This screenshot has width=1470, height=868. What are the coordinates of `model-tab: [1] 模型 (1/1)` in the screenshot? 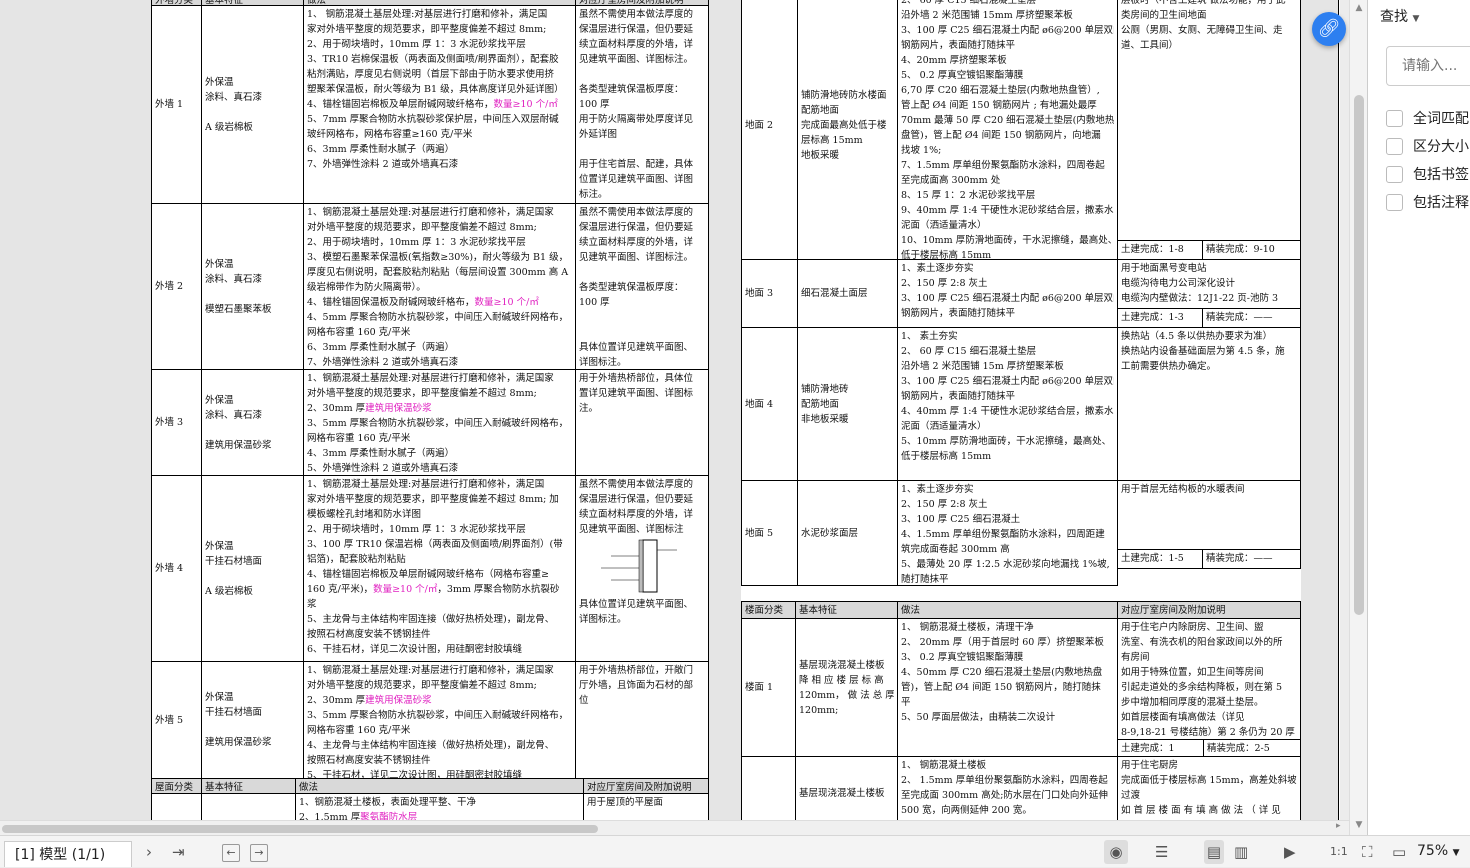 It's located at (68, 854).